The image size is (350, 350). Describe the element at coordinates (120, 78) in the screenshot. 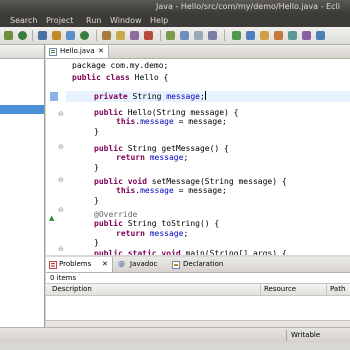

I see `code-line: public class Hello {` at that location.